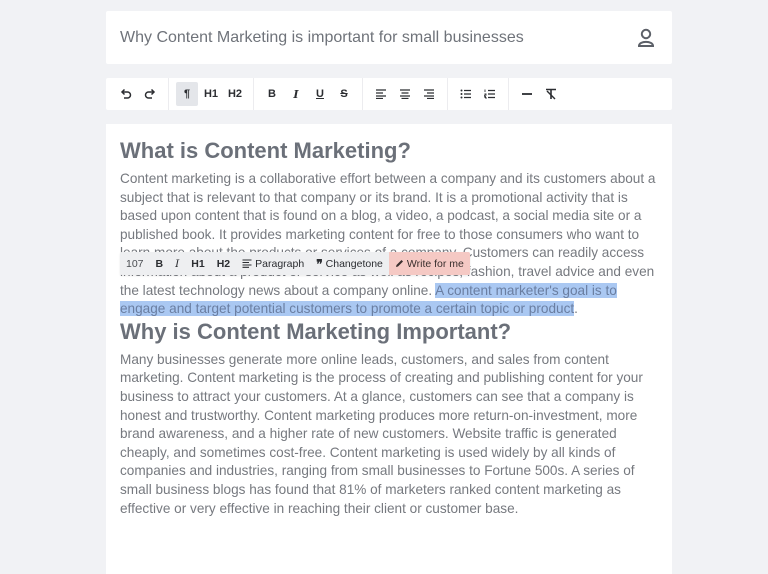  What do you see at coordinates (478, 94) in the screenshot?
I see `list-group` at bounding box center [478, 94].